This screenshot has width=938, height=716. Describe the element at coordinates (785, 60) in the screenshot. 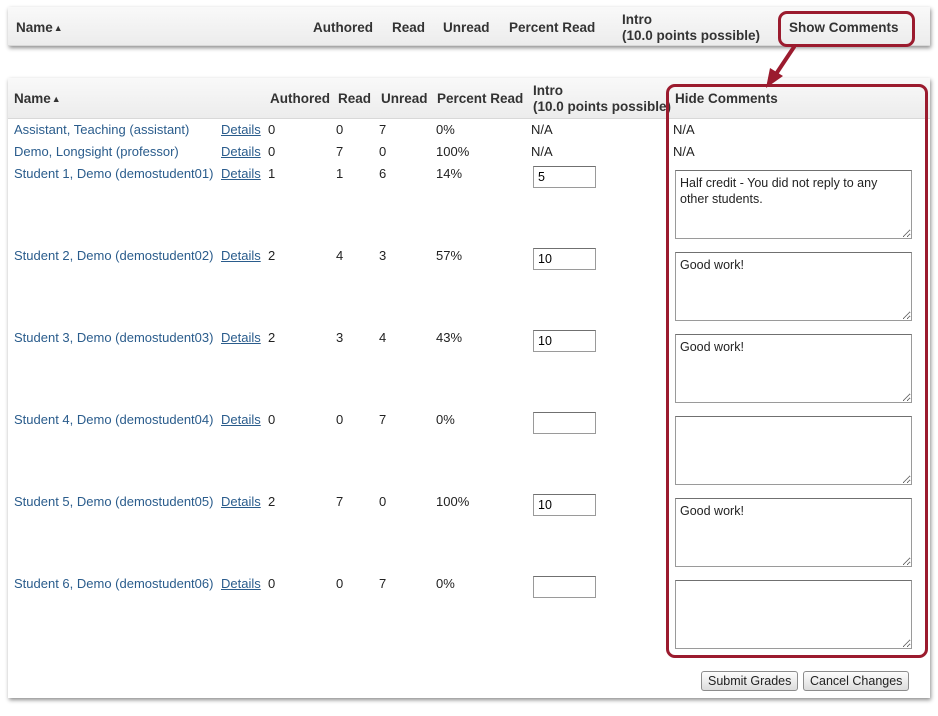

I see `callout-arrow-shaft` at that location.